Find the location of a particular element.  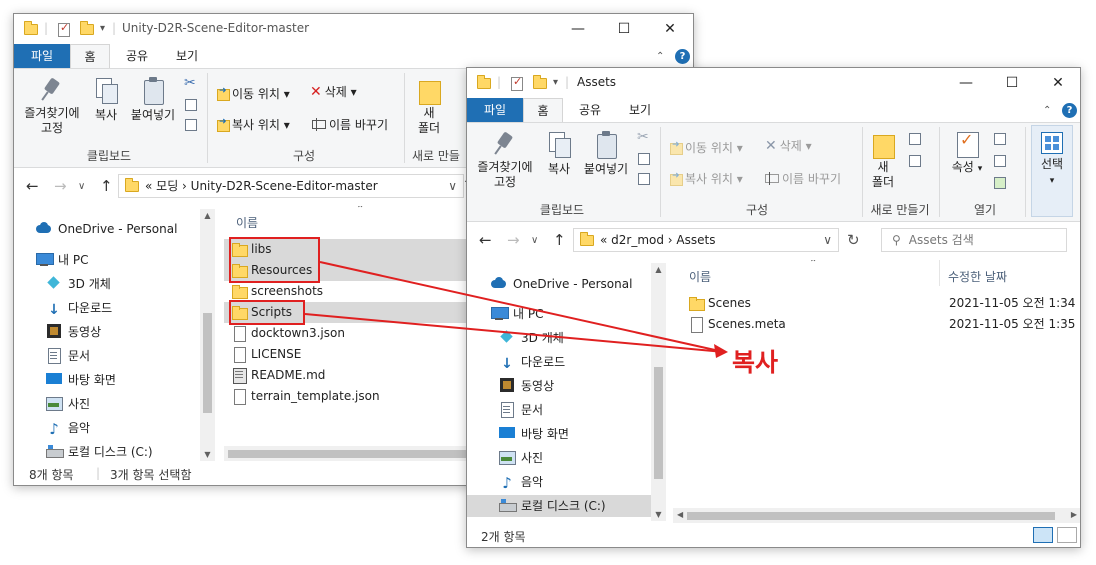

easy-access-icon is located at coordinates (915, 161).